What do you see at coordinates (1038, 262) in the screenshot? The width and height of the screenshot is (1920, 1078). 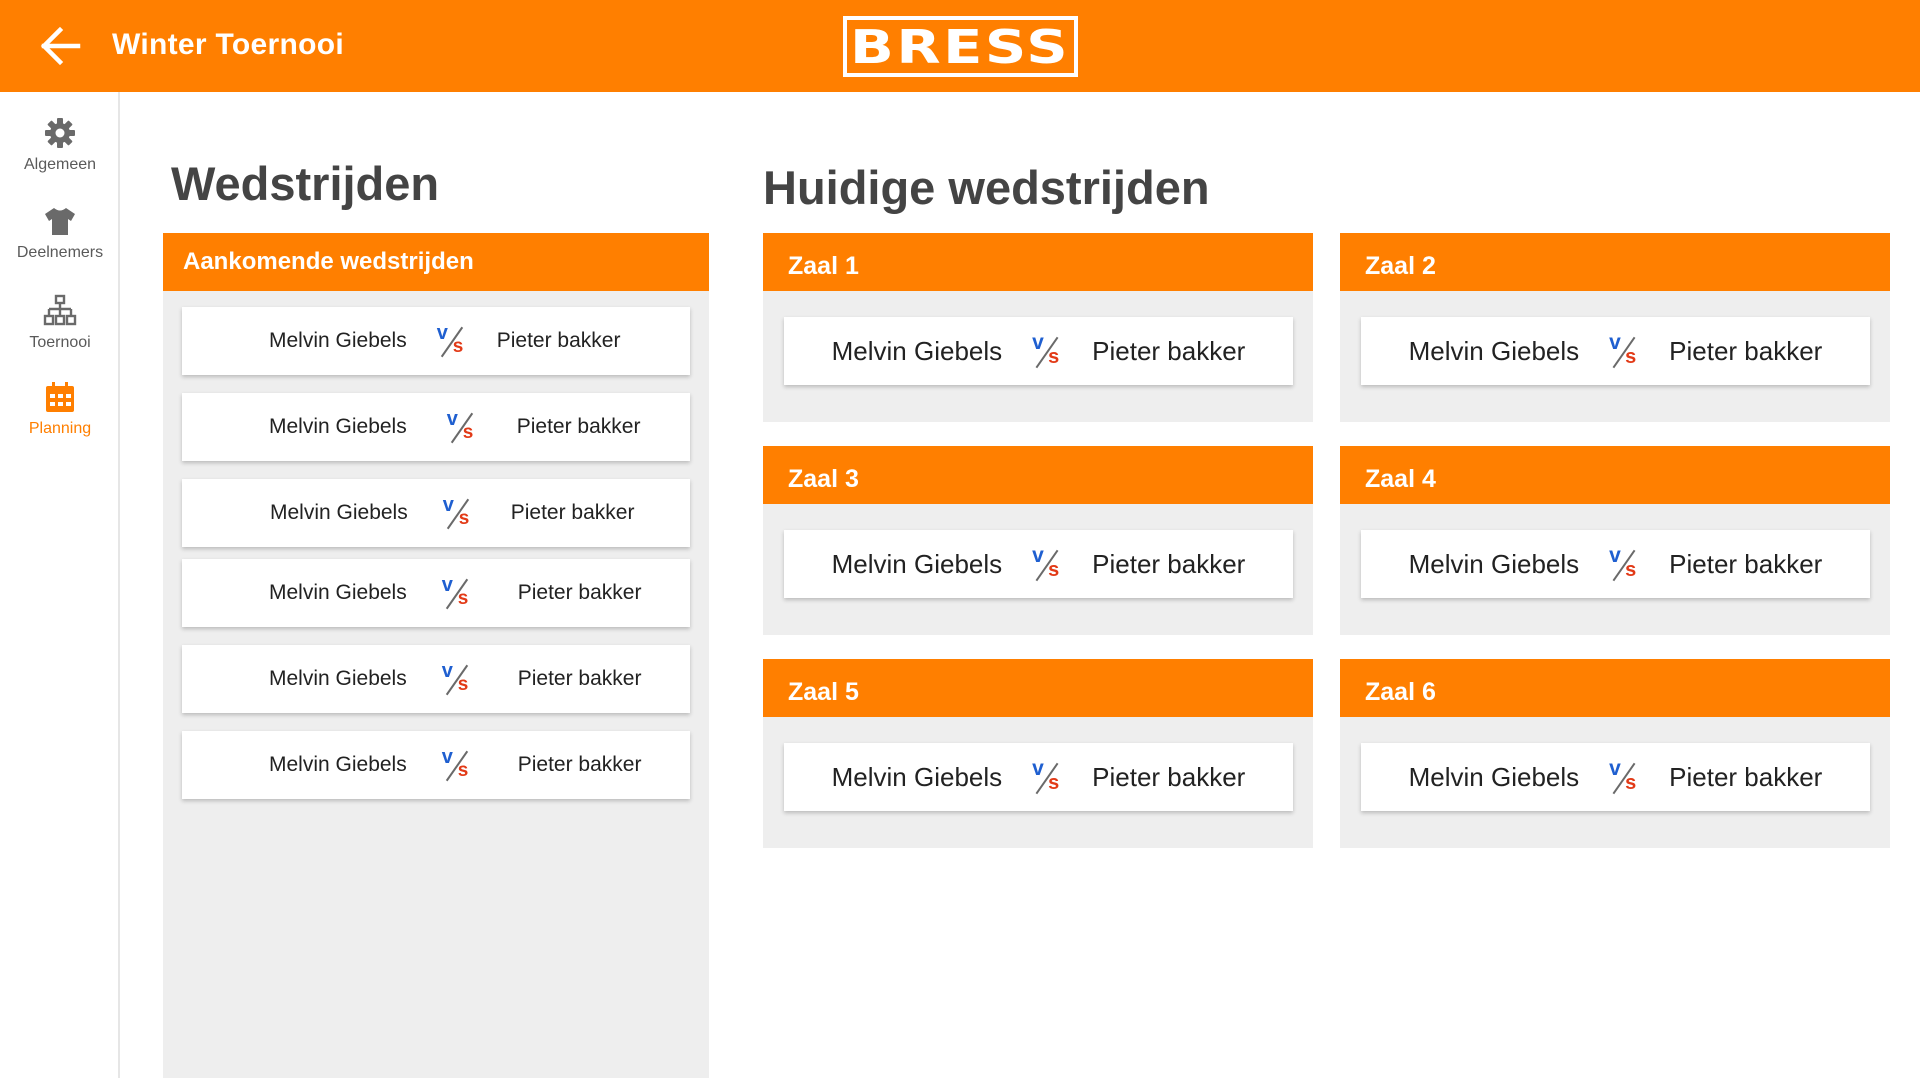 I see `hall-header: Zaal 1` at bounding box center [1038, 262].